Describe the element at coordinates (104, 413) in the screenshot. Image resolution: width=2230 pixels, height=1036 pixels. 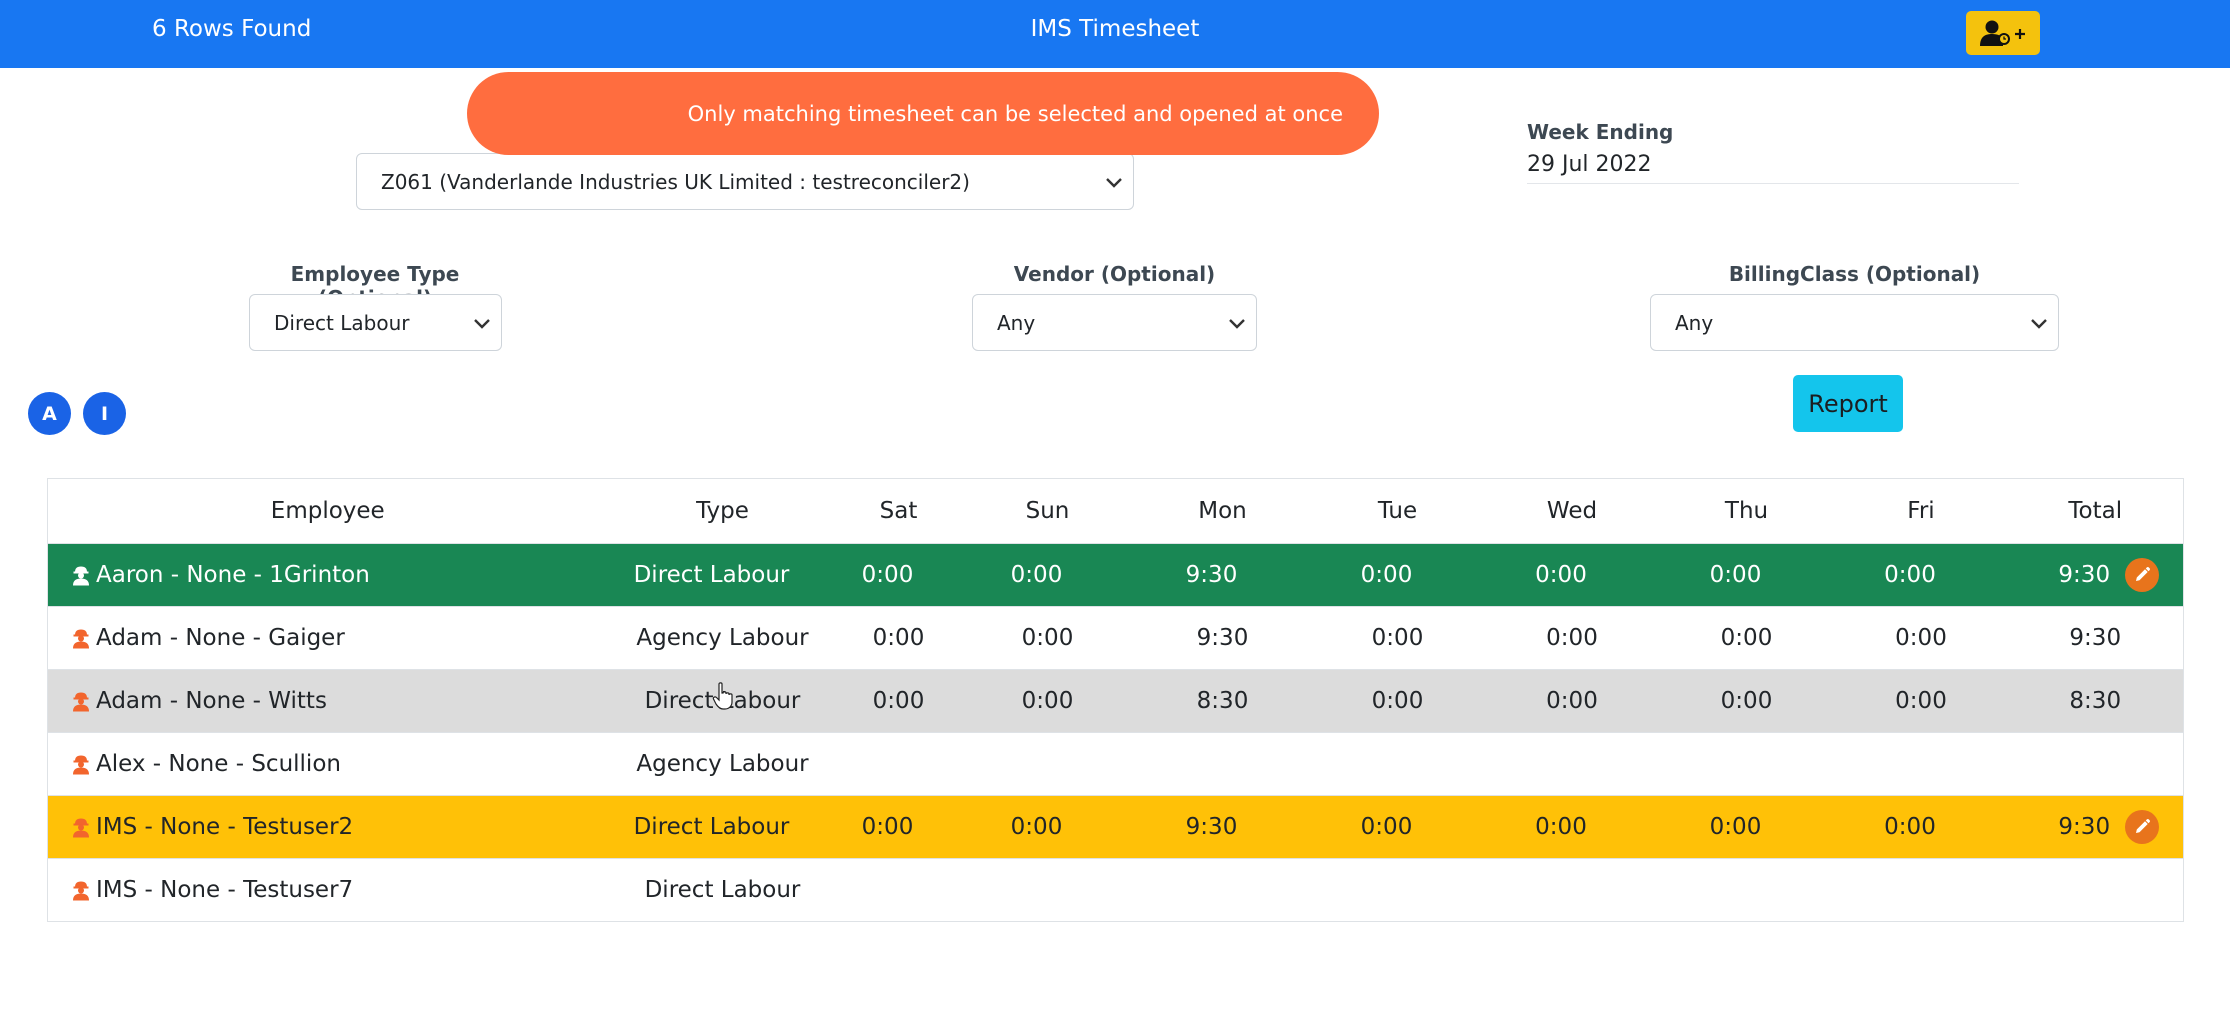
I see `toggle-i-button: I` at that location.